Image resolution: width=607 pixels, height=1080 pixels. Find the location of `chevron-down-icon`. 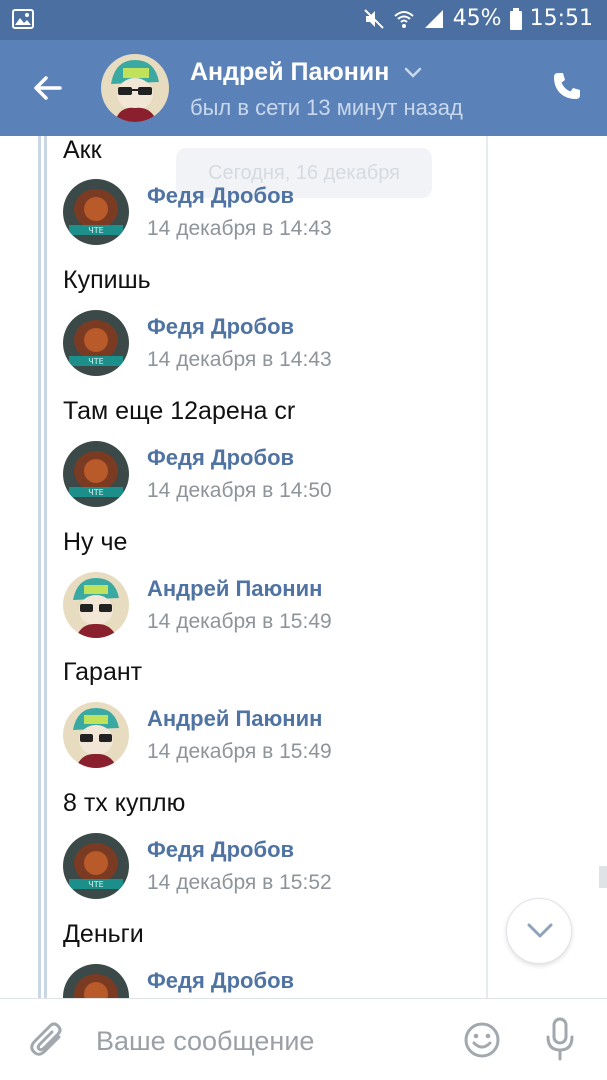

chevron-down-icon is located at coordinates (413, 73).